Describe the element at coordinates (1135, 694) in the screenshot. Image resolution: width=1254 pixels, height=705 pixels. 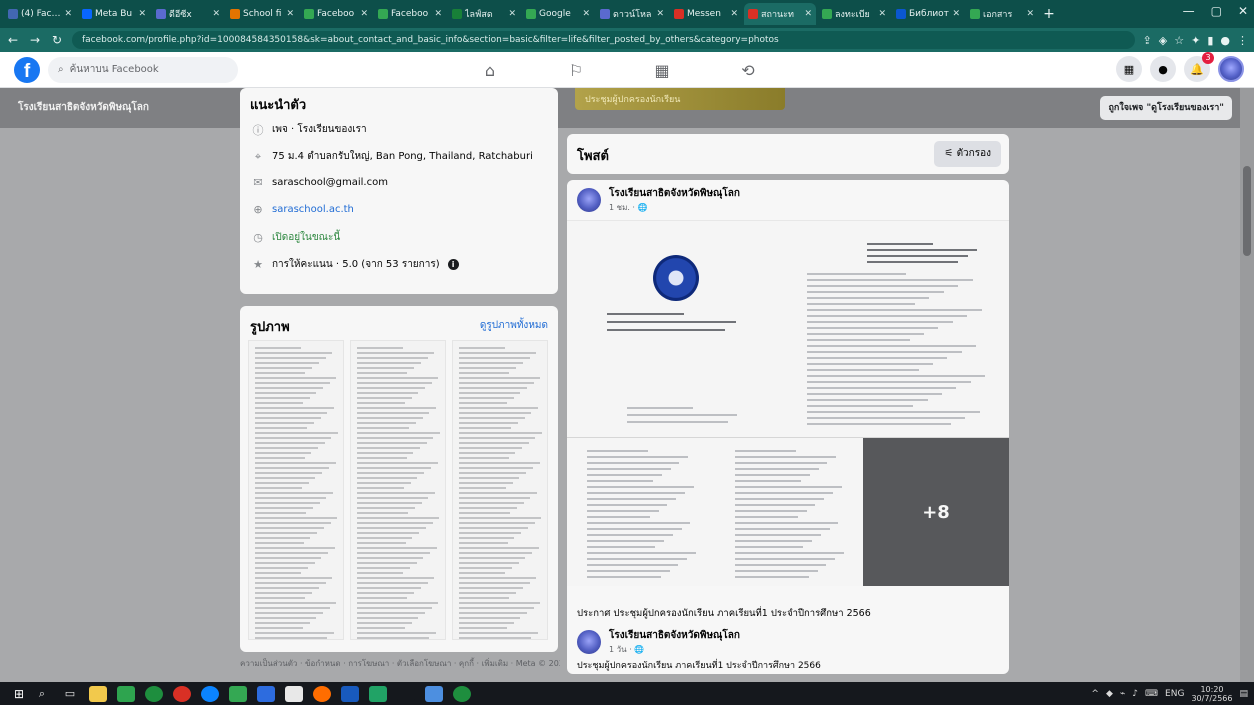
I see `volume-icon: ♪` at that location.